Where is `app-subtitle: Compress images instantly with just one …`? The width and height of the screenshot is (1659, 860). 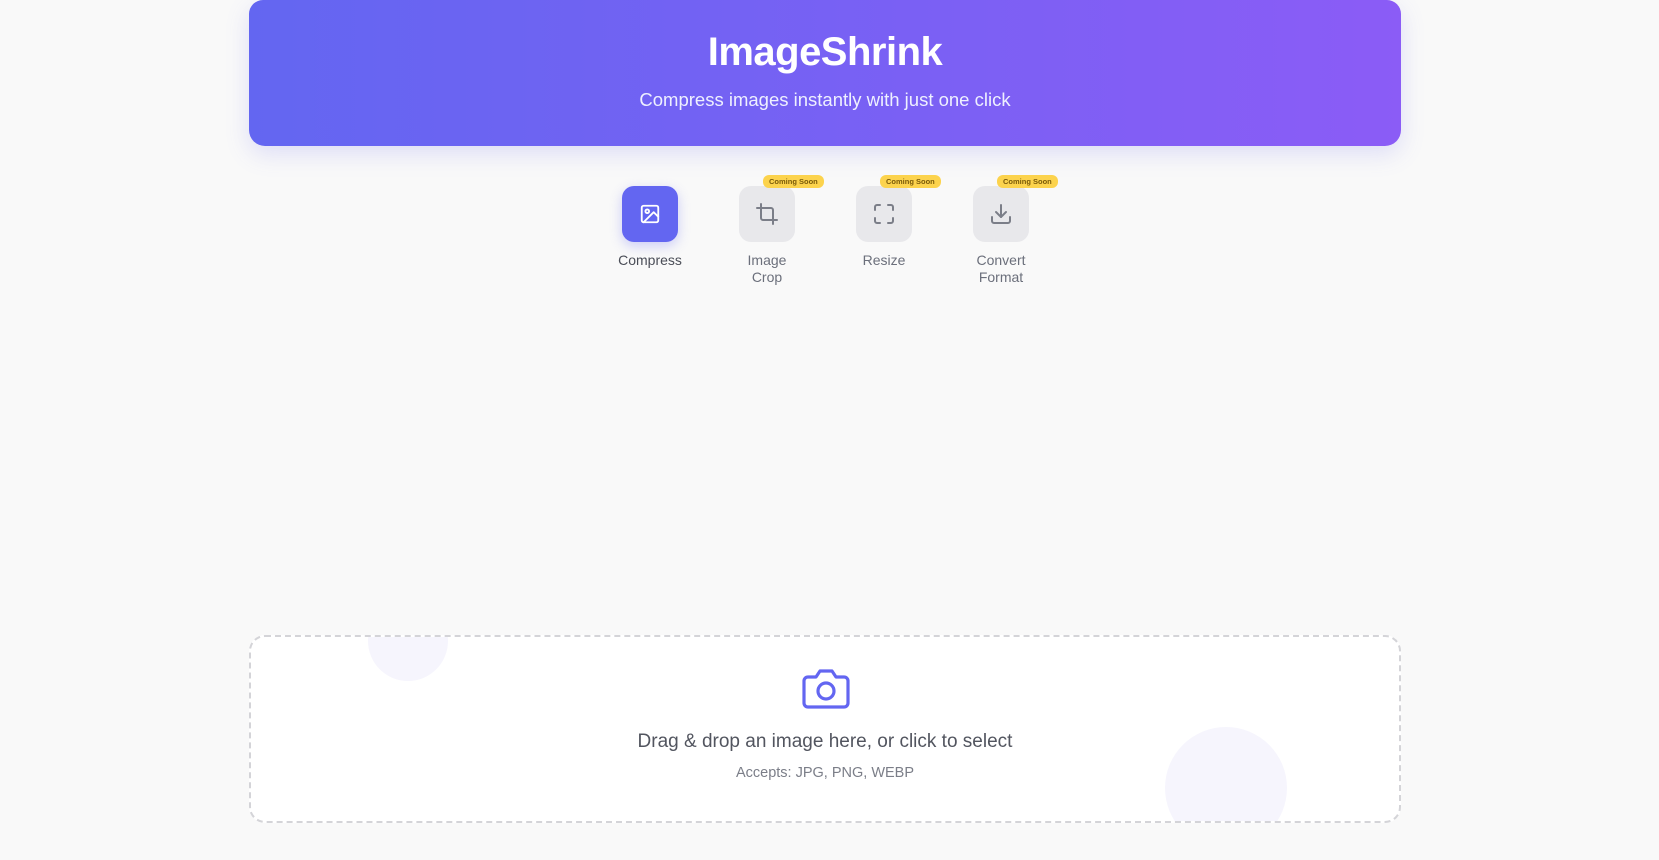
app-subtitle: Compress images instantly with just one … is located at coordinates (825, 99).